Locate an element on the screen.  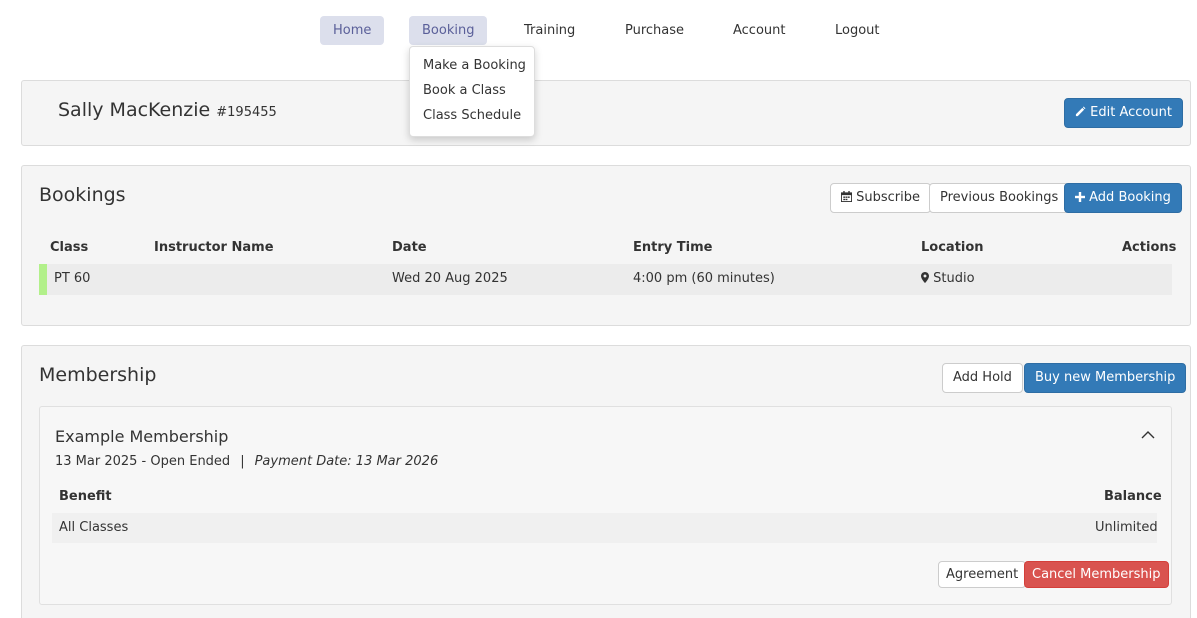
cell-date: Wed 20 Aug 2025 is located at coordinates (450, 278).